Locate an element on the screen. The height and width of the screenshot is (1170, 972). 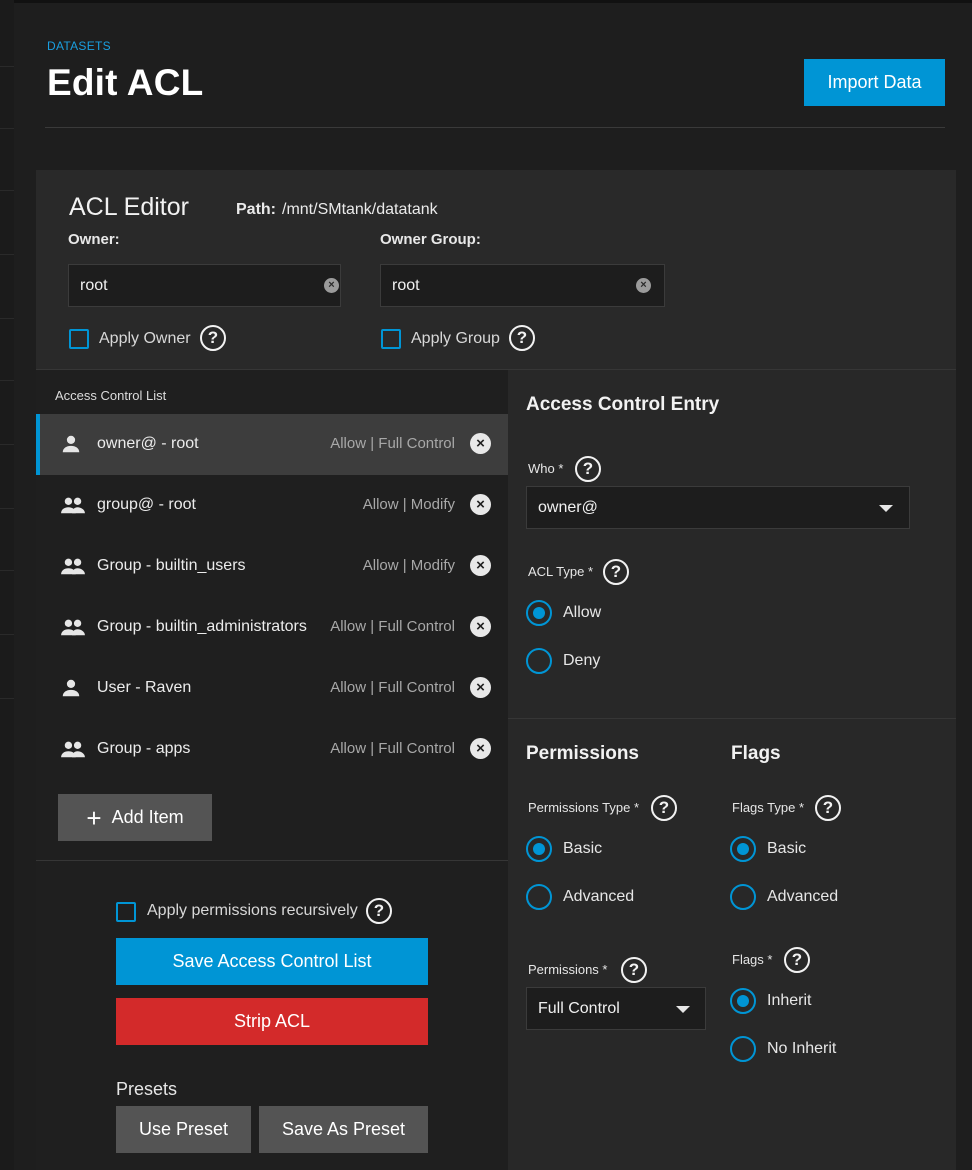
flags-no-inherit-radio is located at coordinates (743, 1049).